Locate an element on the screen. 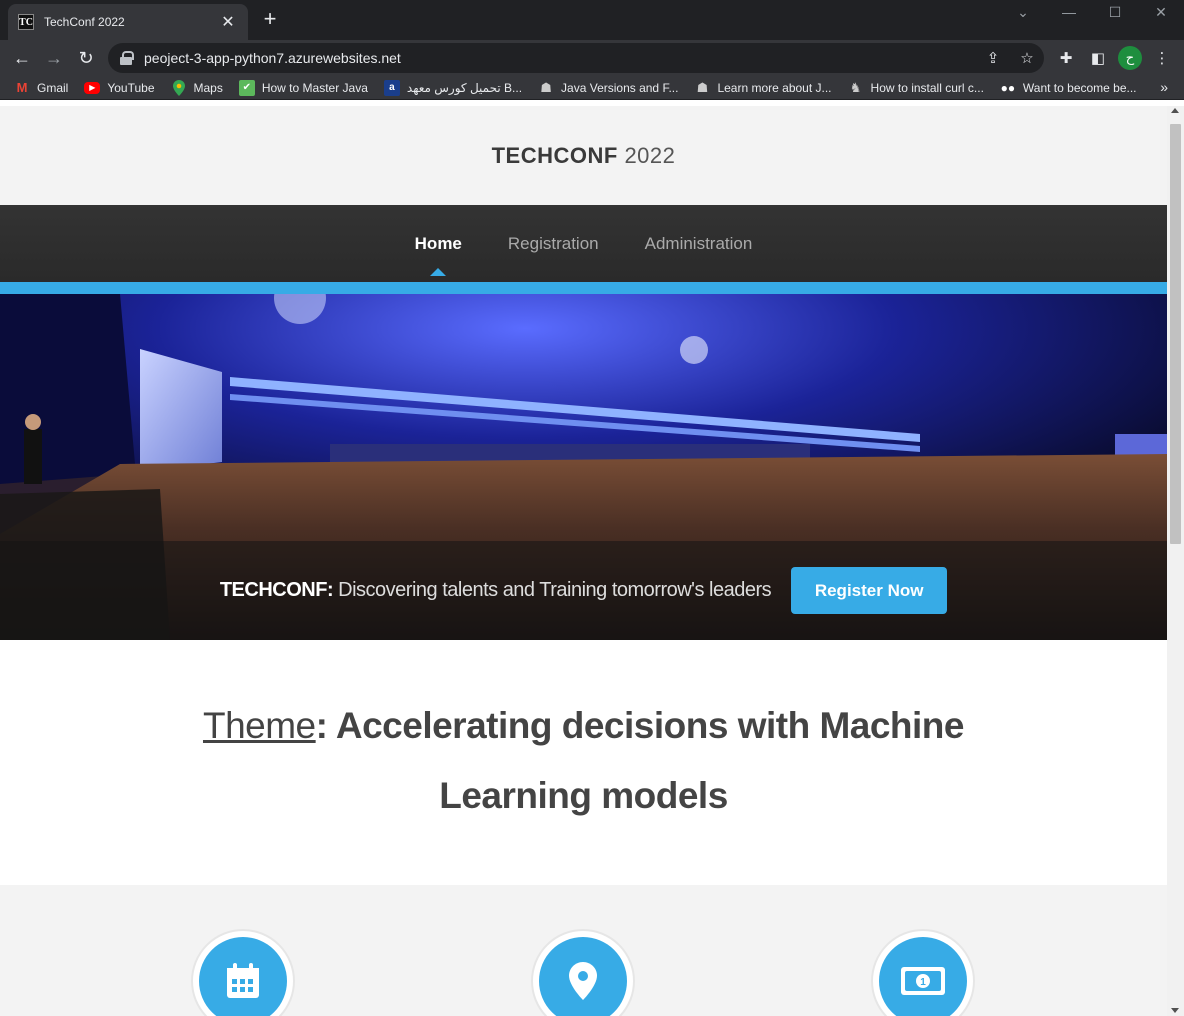 This screenshot has height=1016, width=1184. bookmark-icon: a is located at coordinates (391, 87).